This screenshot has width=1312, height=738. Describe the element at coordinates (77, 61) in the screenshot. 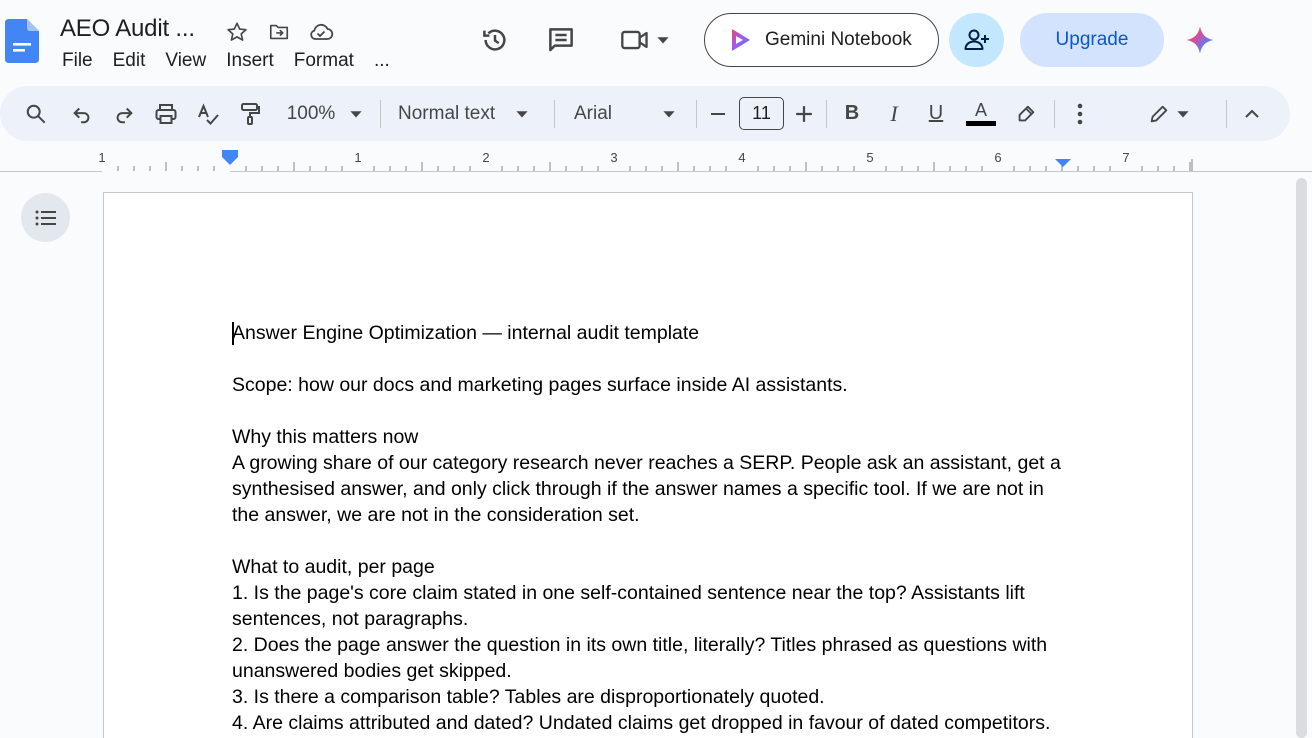

I see `menu-file: File` at that location.